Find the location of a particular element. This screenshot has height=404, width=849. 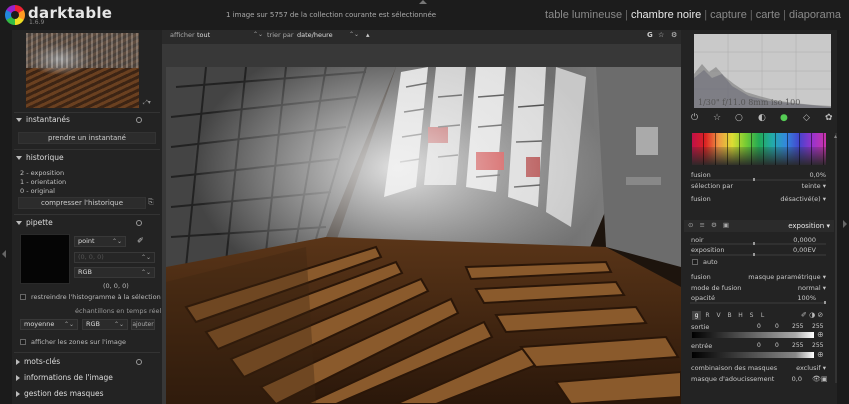

navigator-zoom: ⤢▾ is located at coordinates (147, 103).